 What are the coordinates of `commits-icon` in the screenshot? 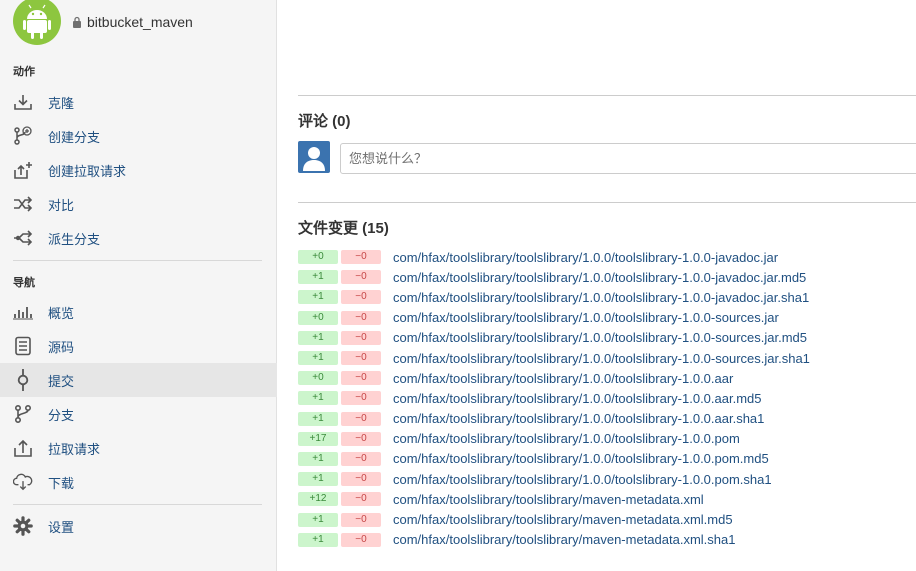 It's located at (23, 380).